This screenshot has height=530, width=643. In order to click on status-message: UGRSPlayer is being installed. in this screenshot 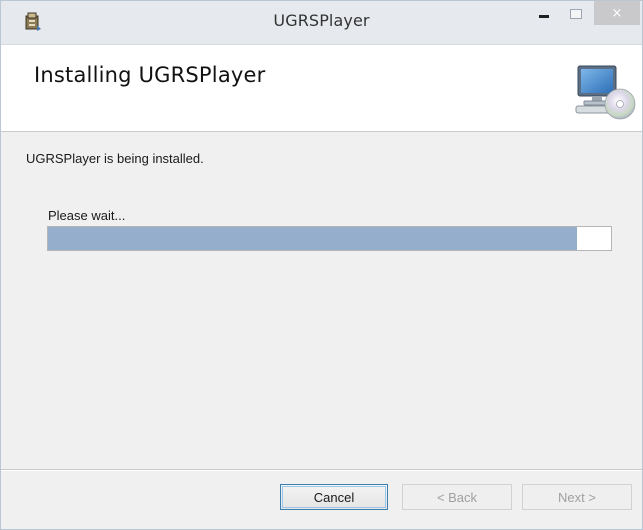, I will do `click(115, 158)`.